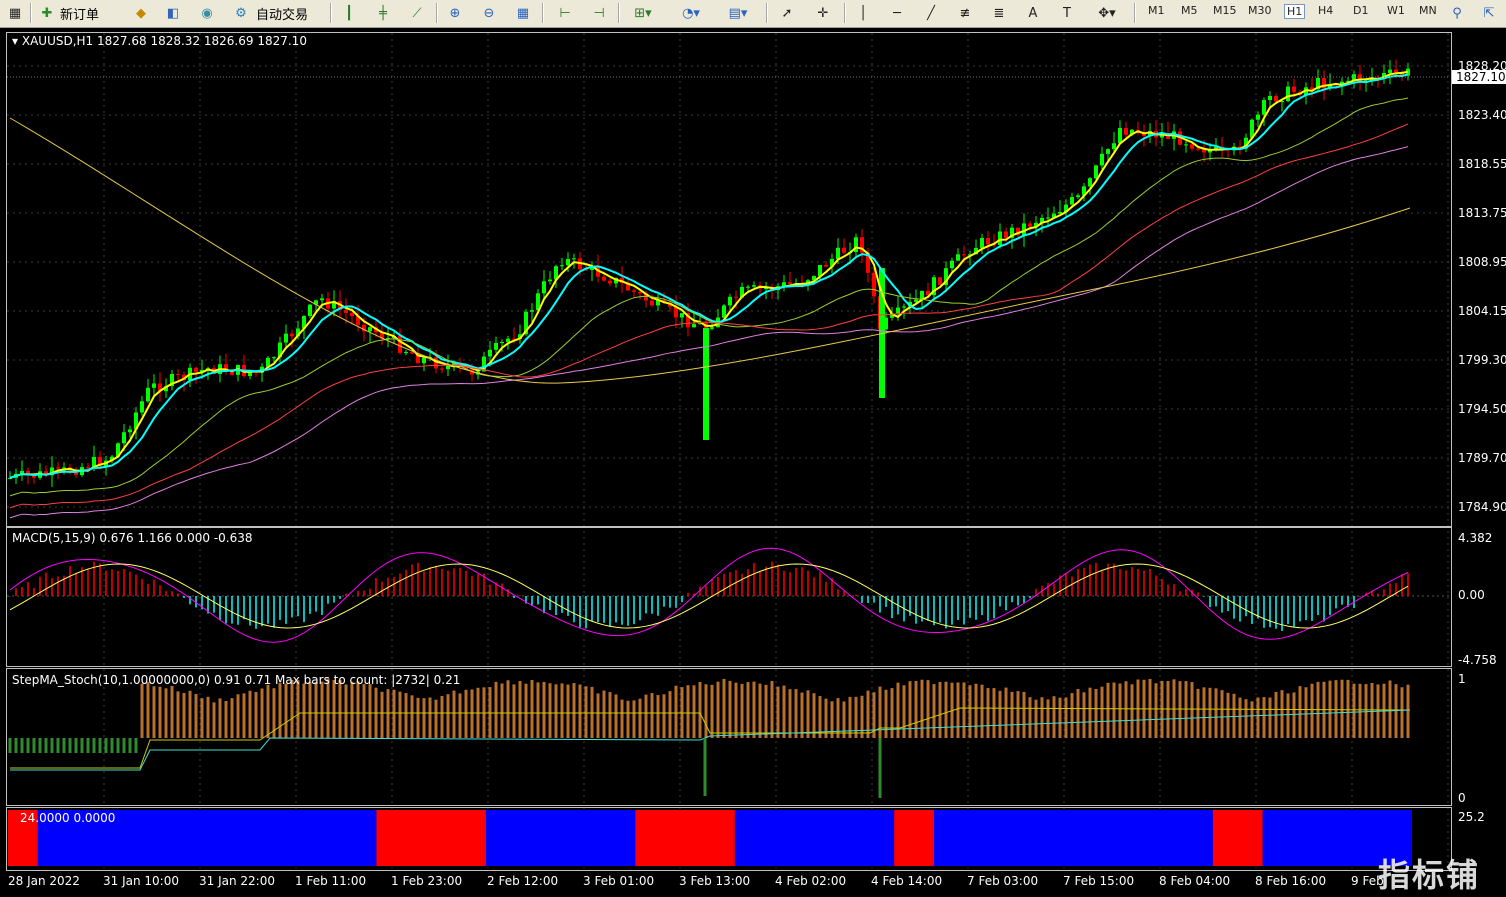 The height and width of the screenshot is (897, 1506). I want to click on time-tick: 2 Feb 12:00, so click(523, 881).